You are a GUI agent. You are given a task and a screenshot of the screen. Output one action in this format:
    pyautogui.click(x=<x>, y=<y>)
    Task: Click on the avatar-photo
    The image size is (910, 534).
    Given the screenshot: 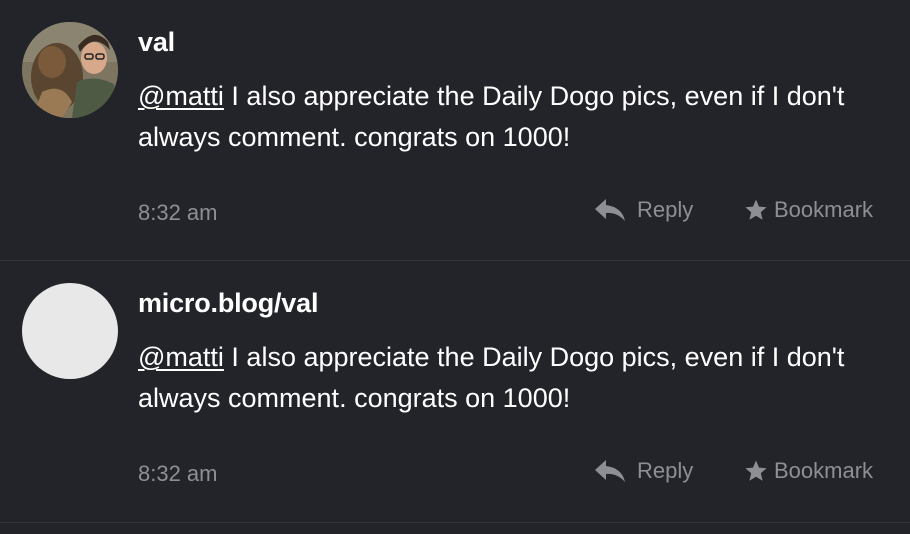 What is the action you would take?
    pyautogui.click(x=70, y=70)
    